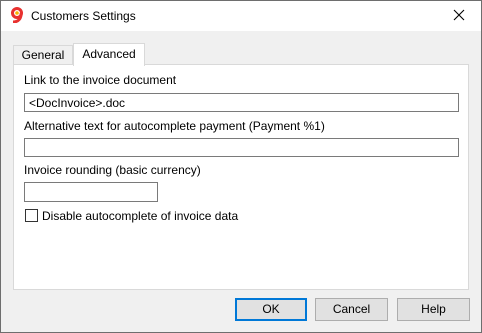 The height and width of the screenshot is (333, 482). Describe the element at coordinates (100, 80) in the screenshot. I see `invoice-link-label: Link to the invoice document` at that location.